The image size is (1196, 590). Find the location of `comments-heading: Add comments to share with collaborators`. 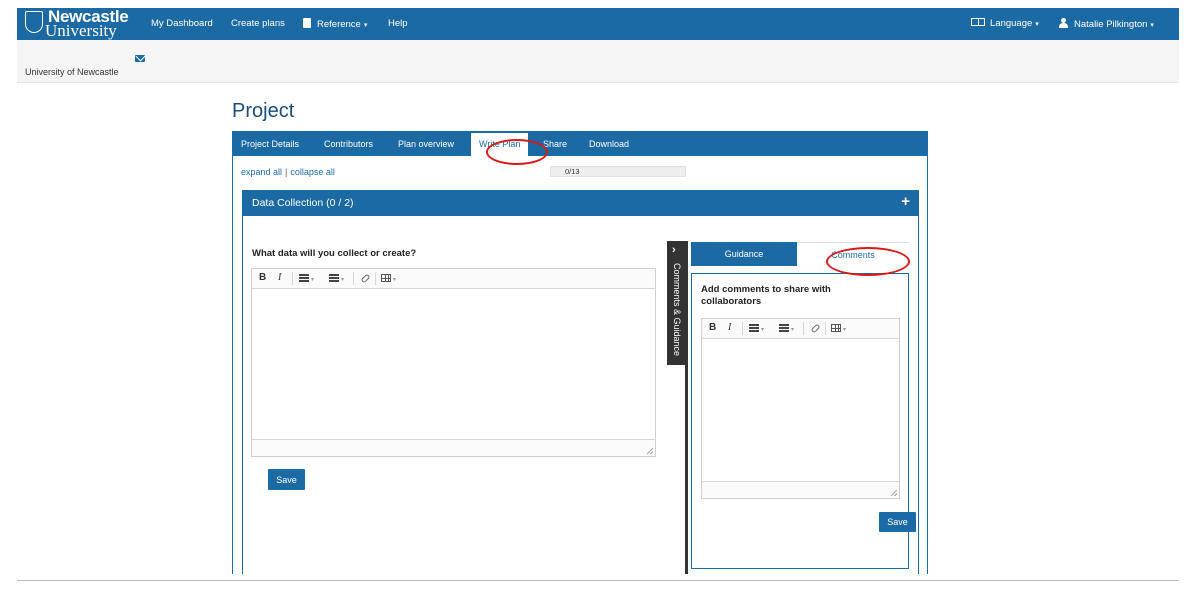

comments-heading: Add comments to share with collaborators is located at coordinates (766, 295).